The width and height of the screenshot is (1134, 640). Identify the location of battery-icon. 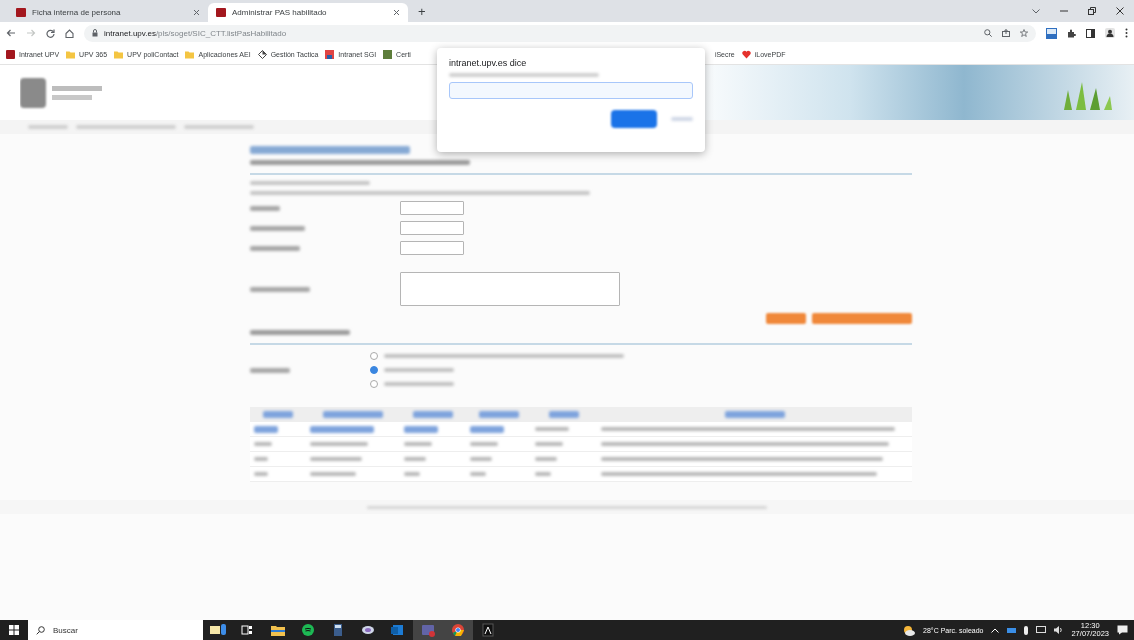
(1012, 630).